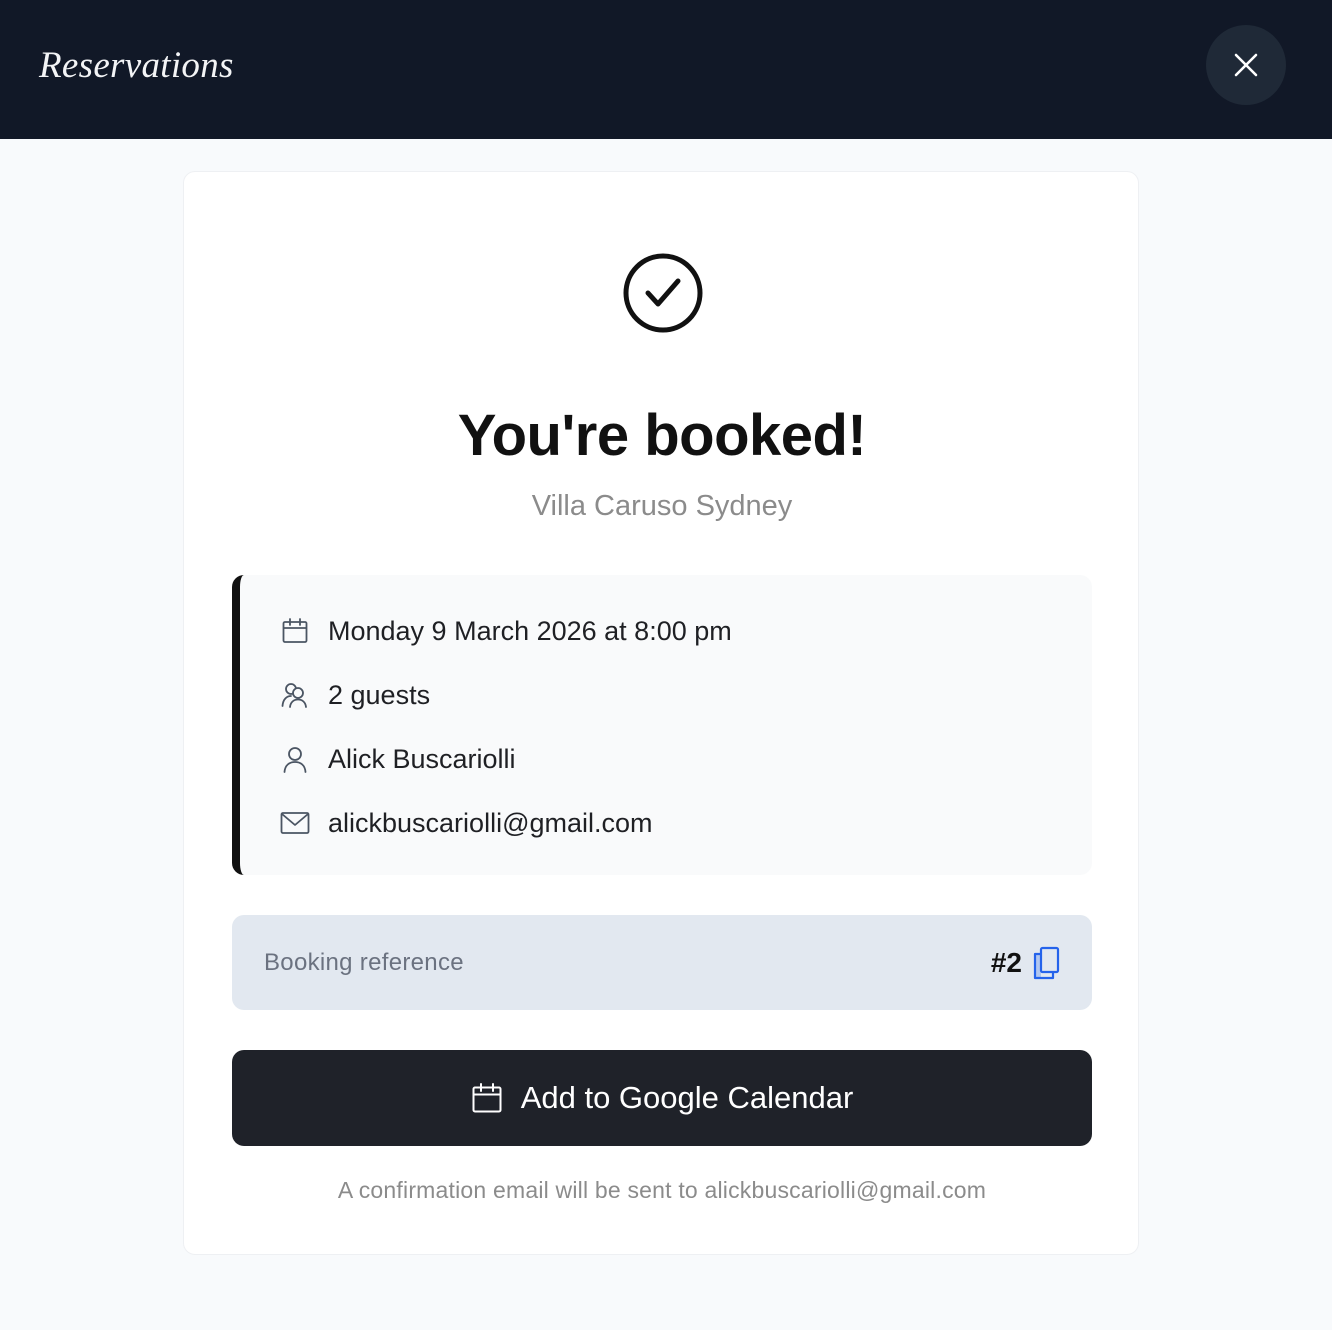 This screenshot has width=1332, height=1330. I want to click on booking-reference-box: Booking reference #2, so click(662, 962).